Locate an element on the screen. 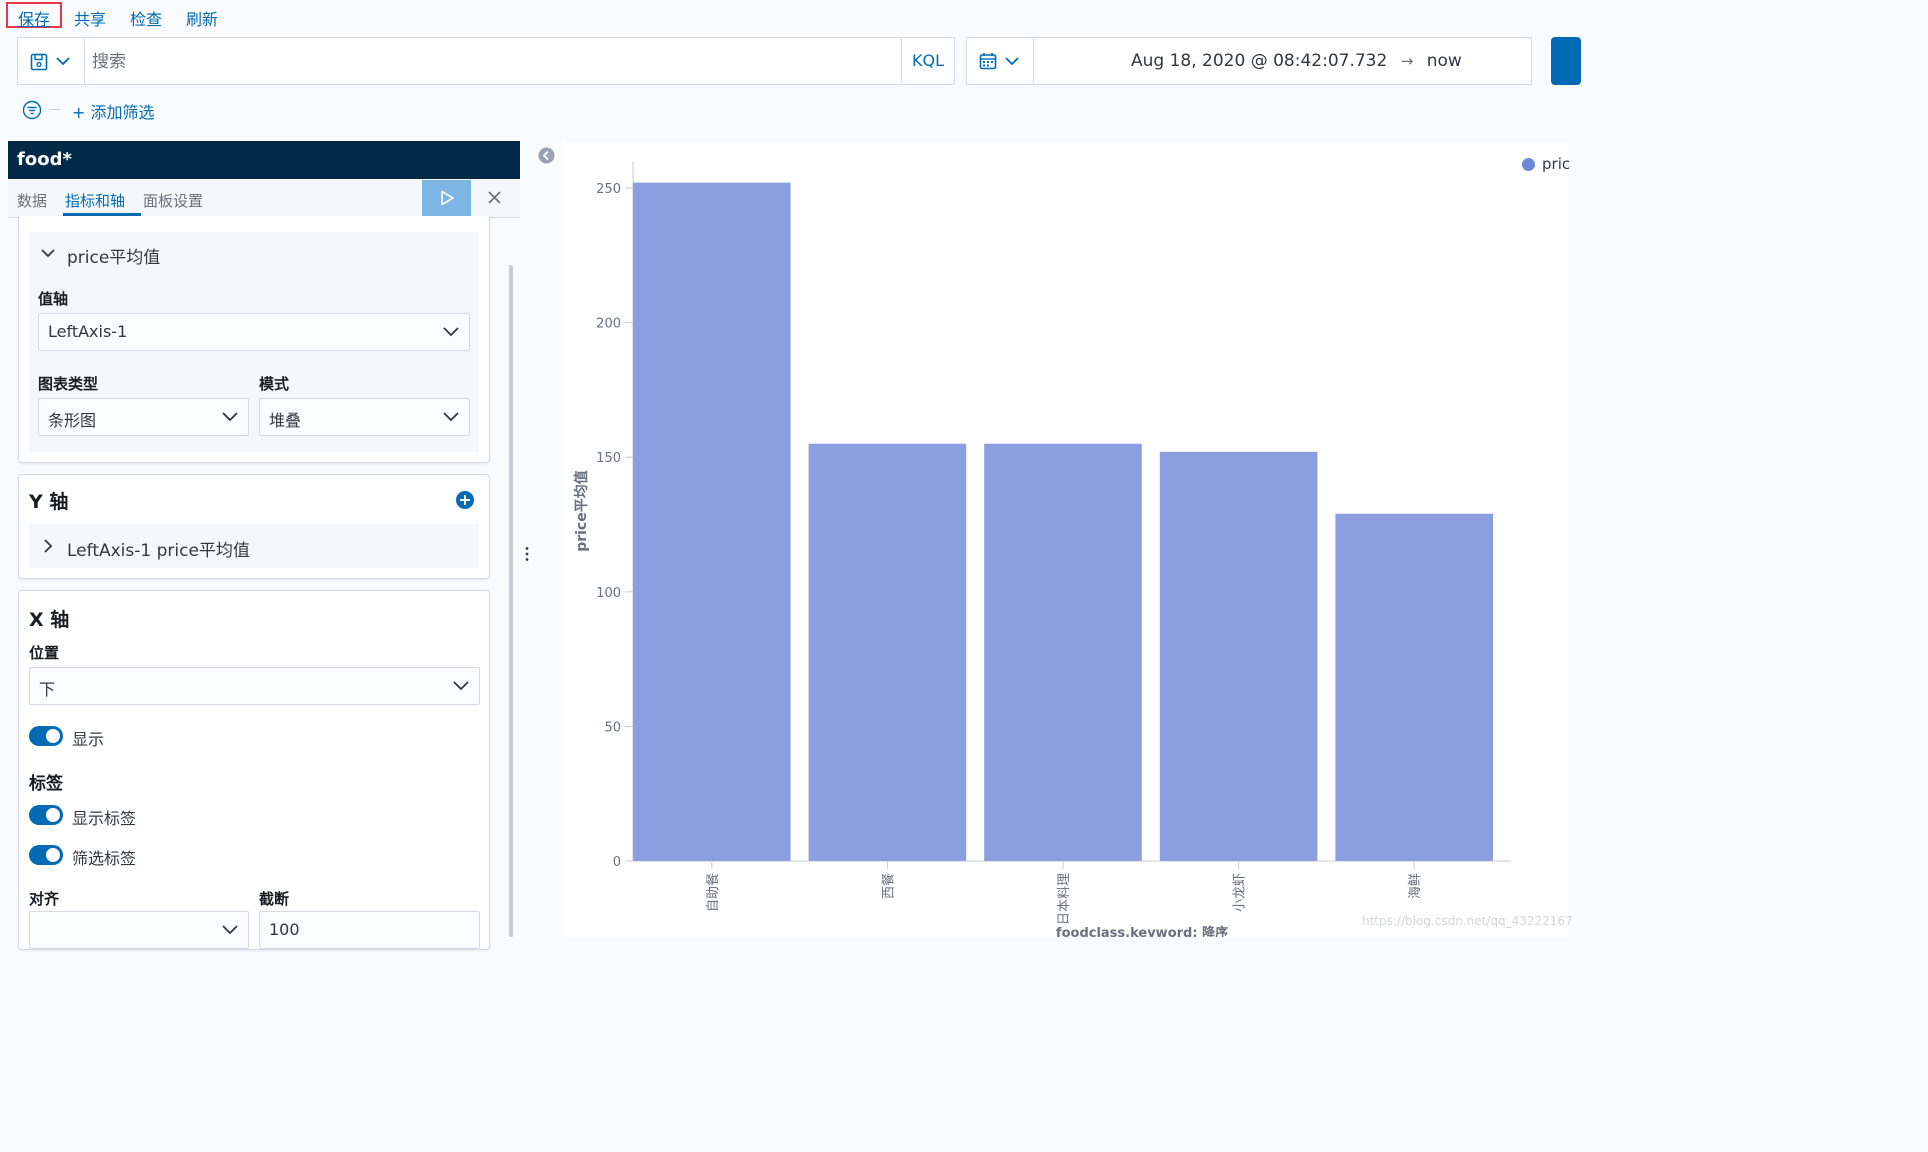  kql-toggle: KQL is located at coordinates (927, 61).